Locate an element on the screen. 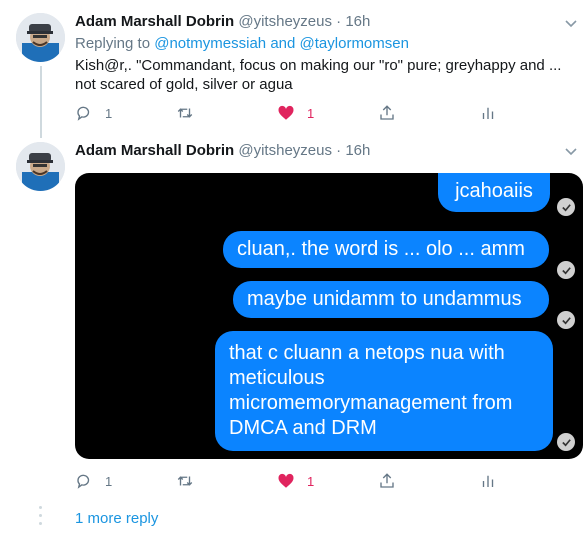 Image resolution: width=587 pixels, height=537 pixels. mention-link: @taylormomsen is located at coordinates (354, 43).